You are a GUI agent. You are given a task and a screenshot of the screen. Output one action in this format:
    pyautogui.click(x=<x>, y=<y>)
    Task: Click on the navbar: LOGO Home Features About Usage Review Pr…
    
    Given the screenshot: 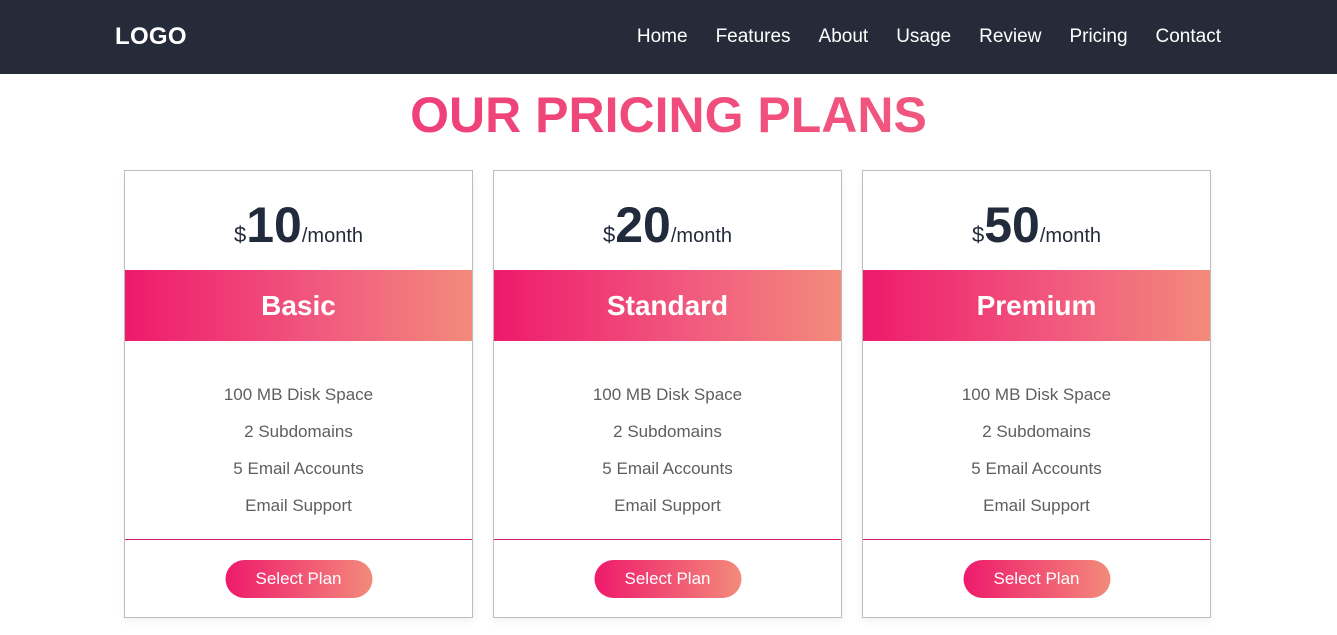 What is the action you would take?
    pyautogui.click(x=668, y=37)
    